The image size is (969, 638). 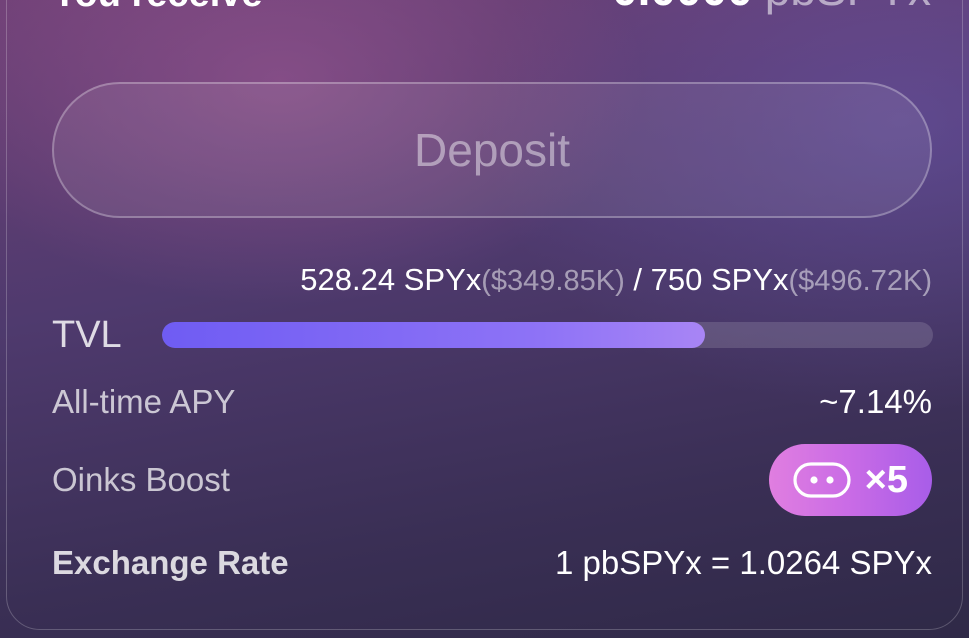 What do you see at coordinates (491, 8) in the screenshot?
I see `you-receive-row: You receive 0.0000 pbSPYx` at bounding box center [491, 8].